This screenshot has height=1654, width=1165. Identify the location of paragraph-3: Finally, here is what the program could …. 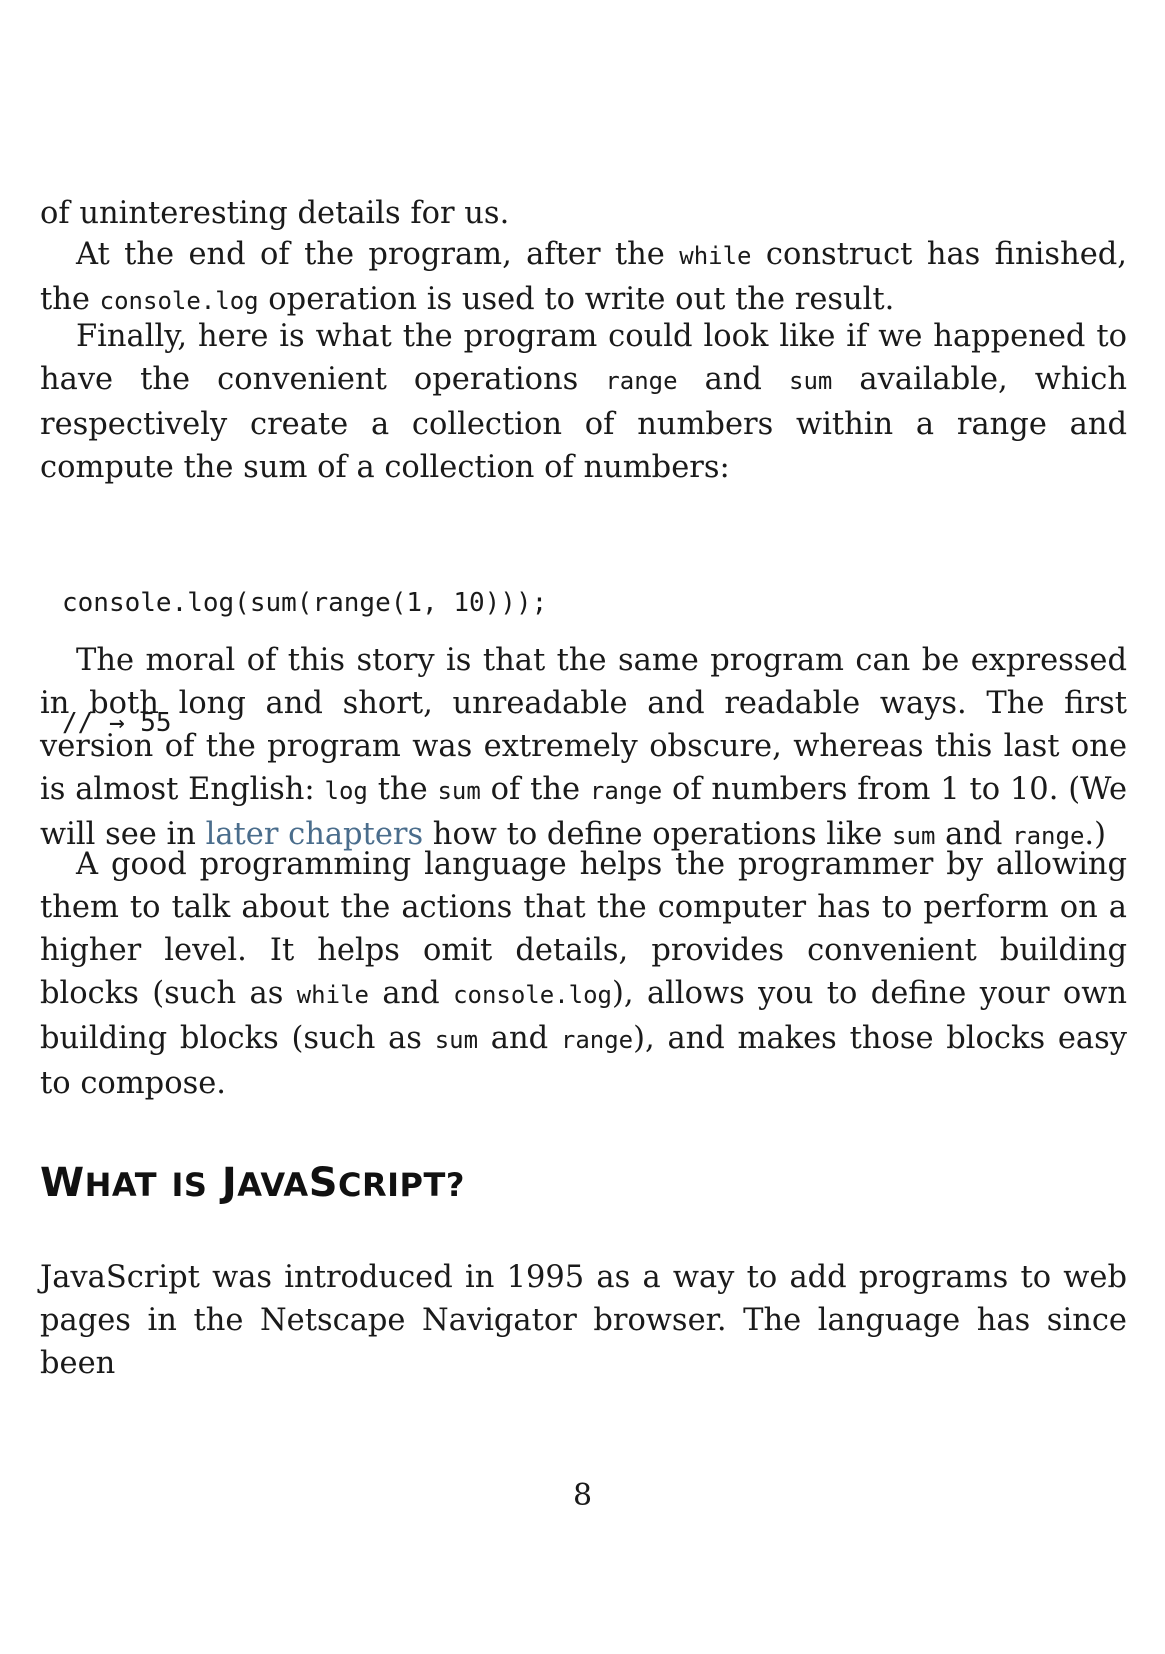
(583, 402).